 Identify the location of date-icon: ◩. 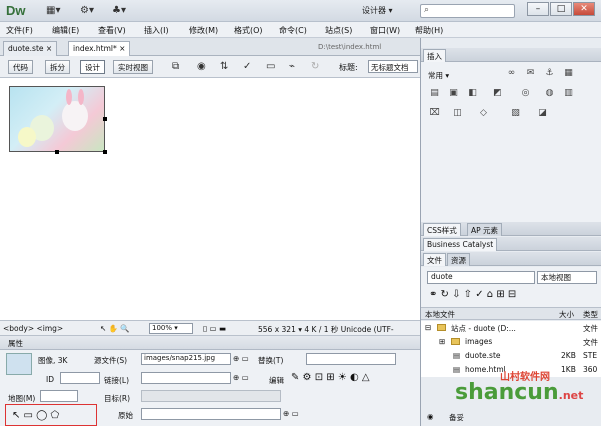
(497, 93).